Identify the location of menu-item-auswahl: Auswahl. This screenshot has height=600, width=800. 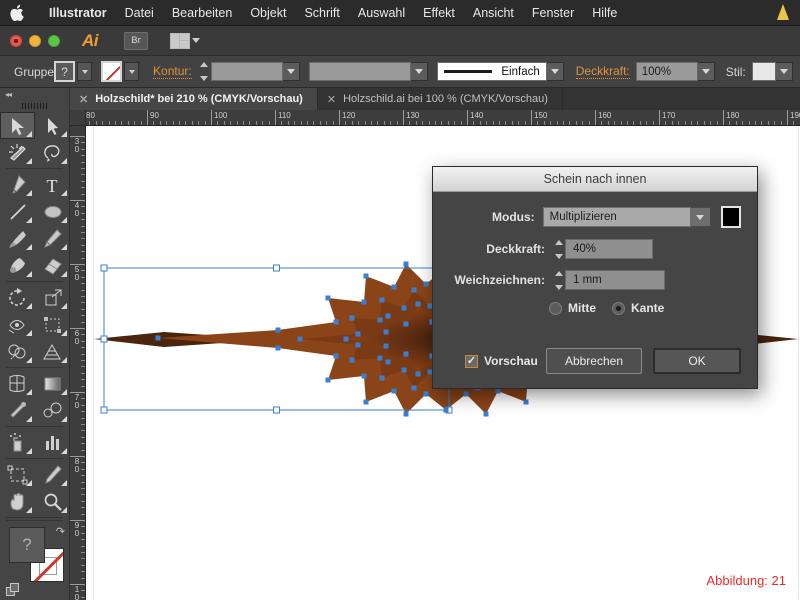
(381, 13).